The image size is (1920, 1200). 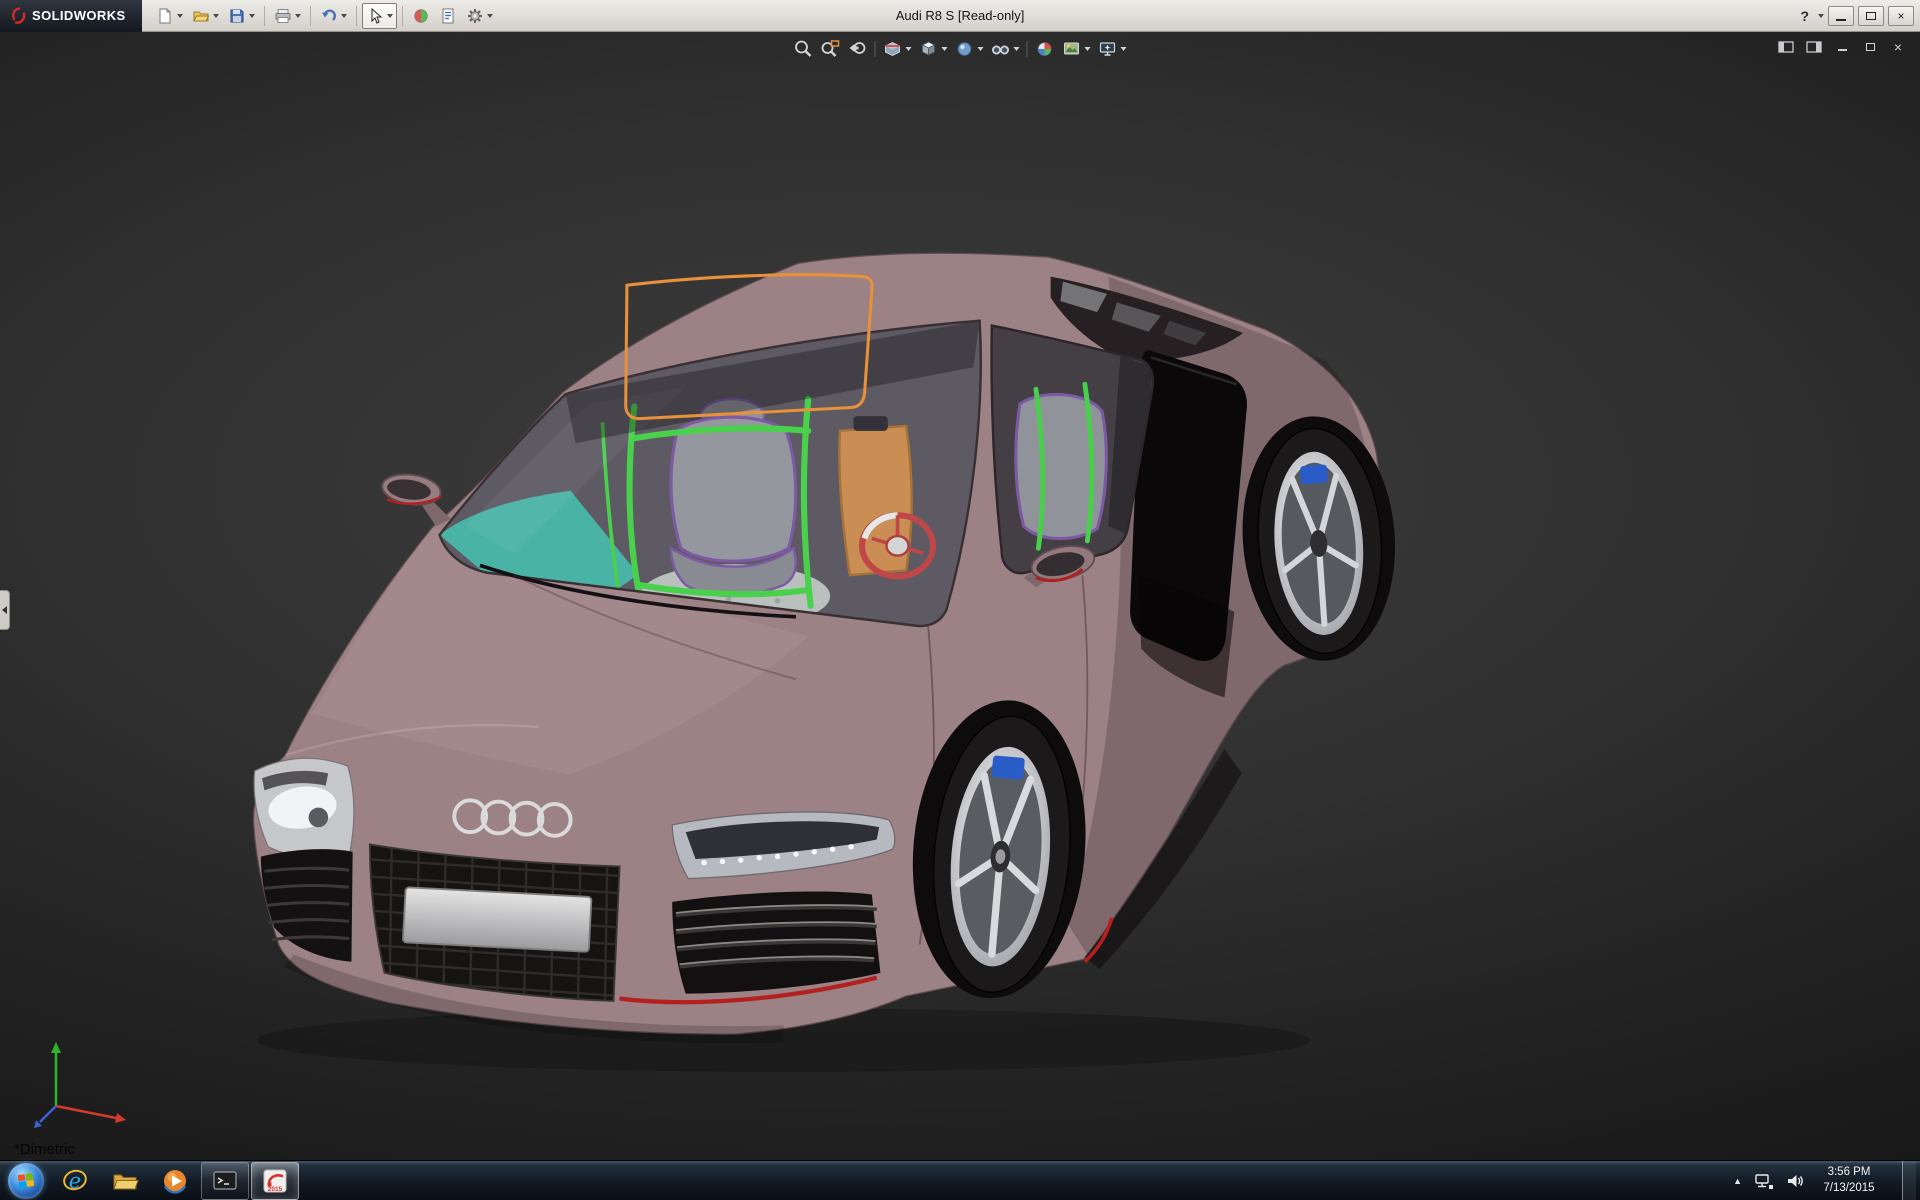 What do you see at coordinates (304, 809) in the screenshot?
I see `headlight-left` at bounding box center [304, 809].